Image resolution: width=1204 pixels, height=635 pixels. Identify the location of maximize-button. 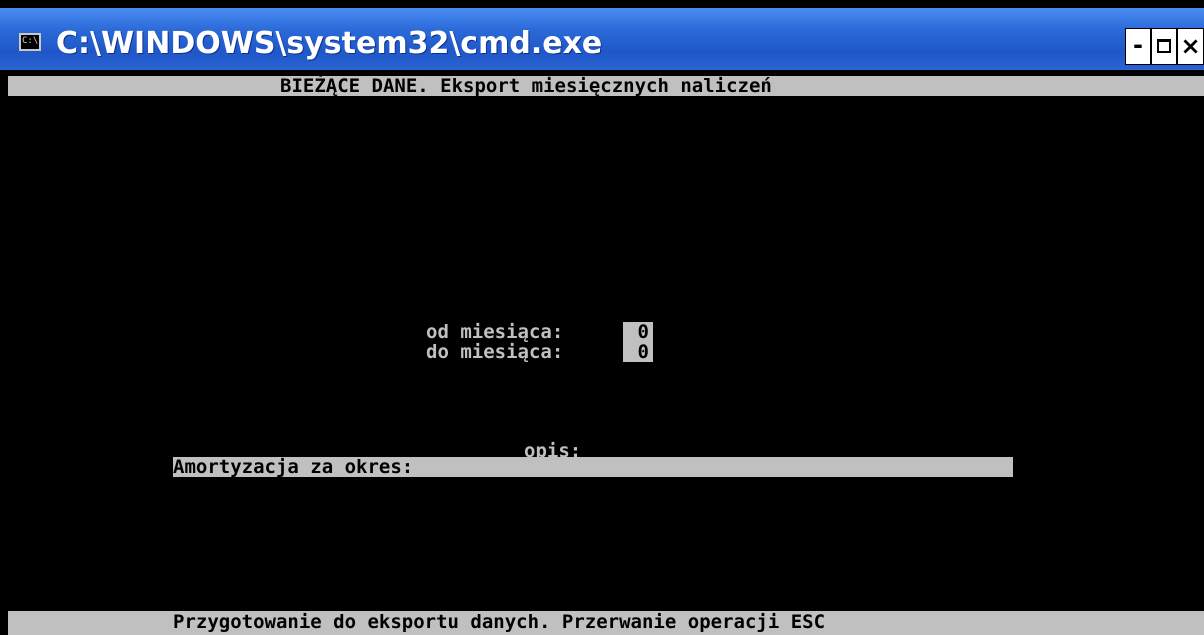
(1164, 46).